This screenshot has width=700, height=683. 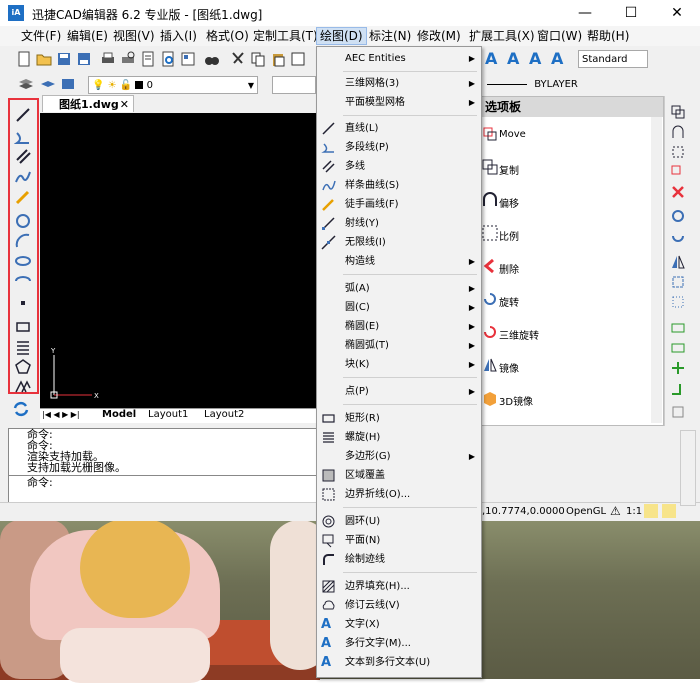 I want to click on spline-icon, so click(x=23, y=177).